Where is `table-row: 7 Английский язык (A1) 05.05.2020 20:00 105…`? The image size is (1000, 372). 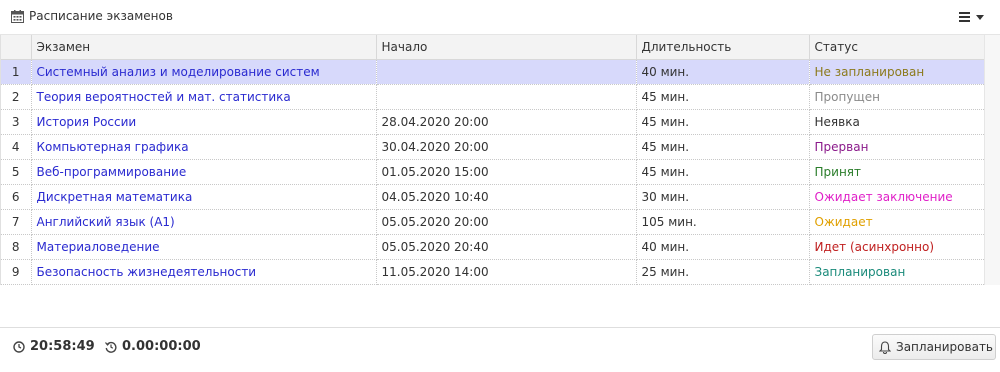
table-row: 7 Английский язык (A1) 05.05.2020 20:00 105… is located at coordinates (493, 222).